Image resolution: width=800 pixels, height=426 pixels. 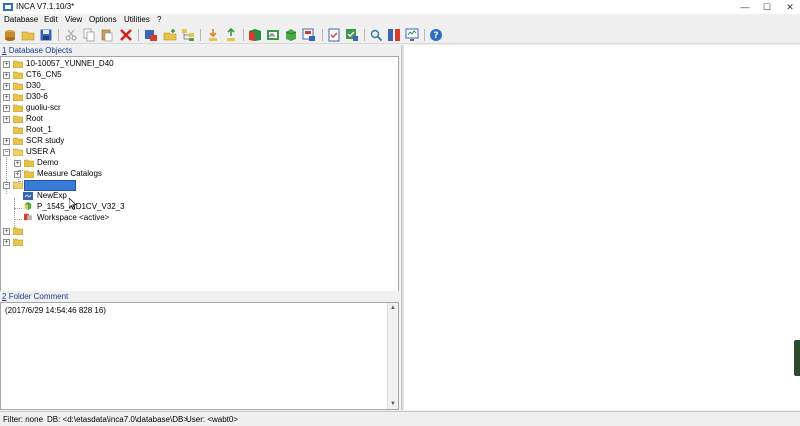 I want to click on tree-item-label: Demo, so click(x=48, y=162).